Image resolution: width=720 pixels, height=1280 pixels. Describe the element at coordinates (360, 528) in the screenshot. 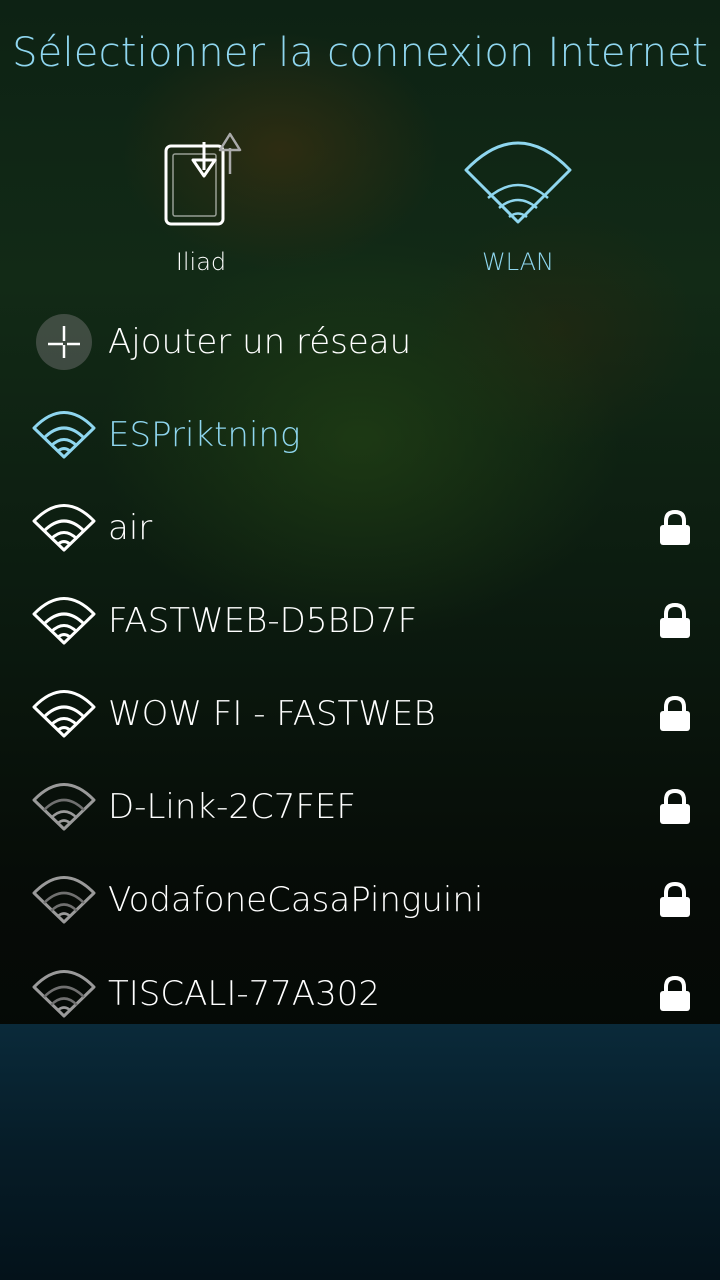

I see `network-item-air: air` at that location.